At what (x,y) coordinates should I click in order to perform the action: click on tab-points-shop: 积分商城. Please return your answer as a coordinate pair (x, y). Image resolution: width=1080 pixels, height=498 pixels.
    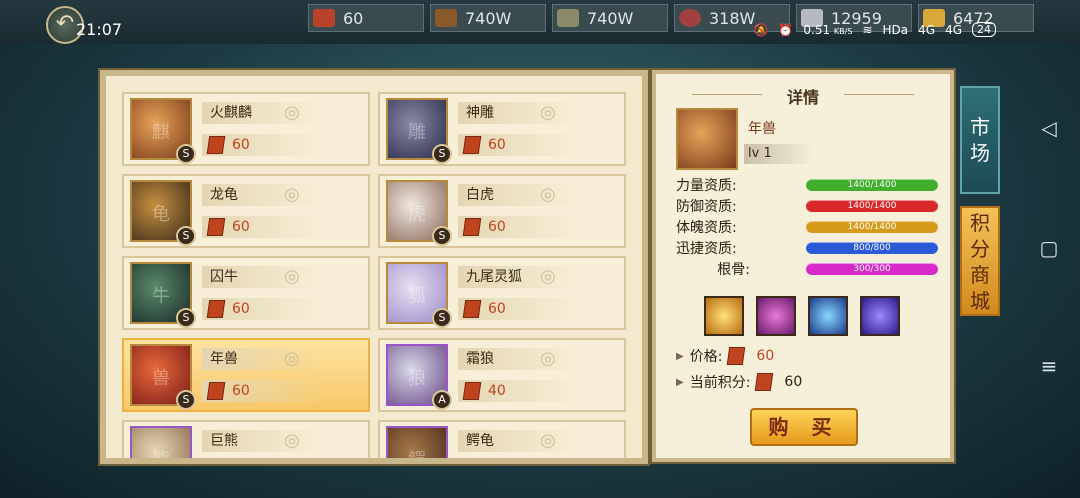
    Looking at the image, I should click on (980, 261).